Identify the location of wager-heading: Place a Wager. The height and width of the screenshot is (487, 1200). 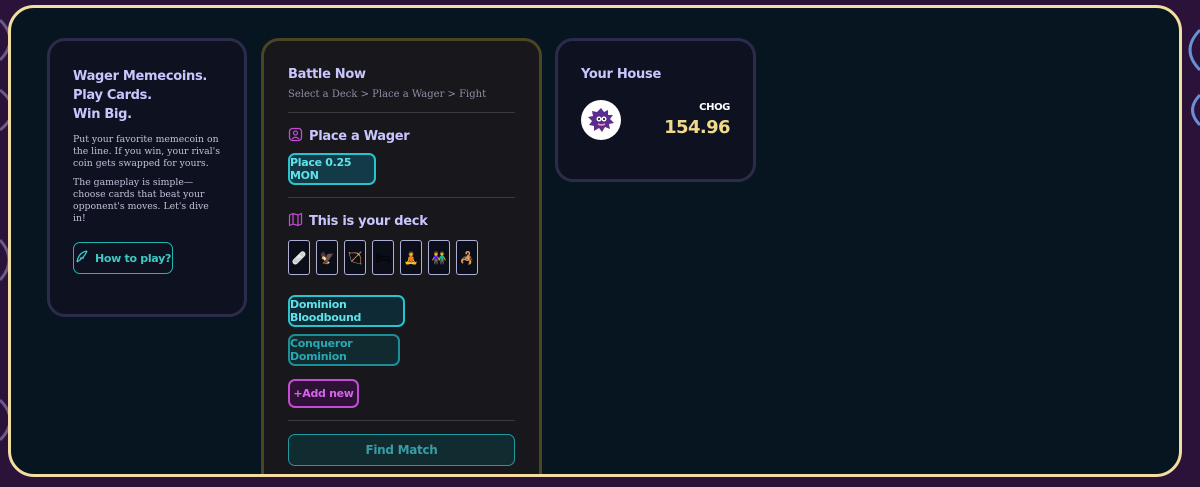
(401, 136).